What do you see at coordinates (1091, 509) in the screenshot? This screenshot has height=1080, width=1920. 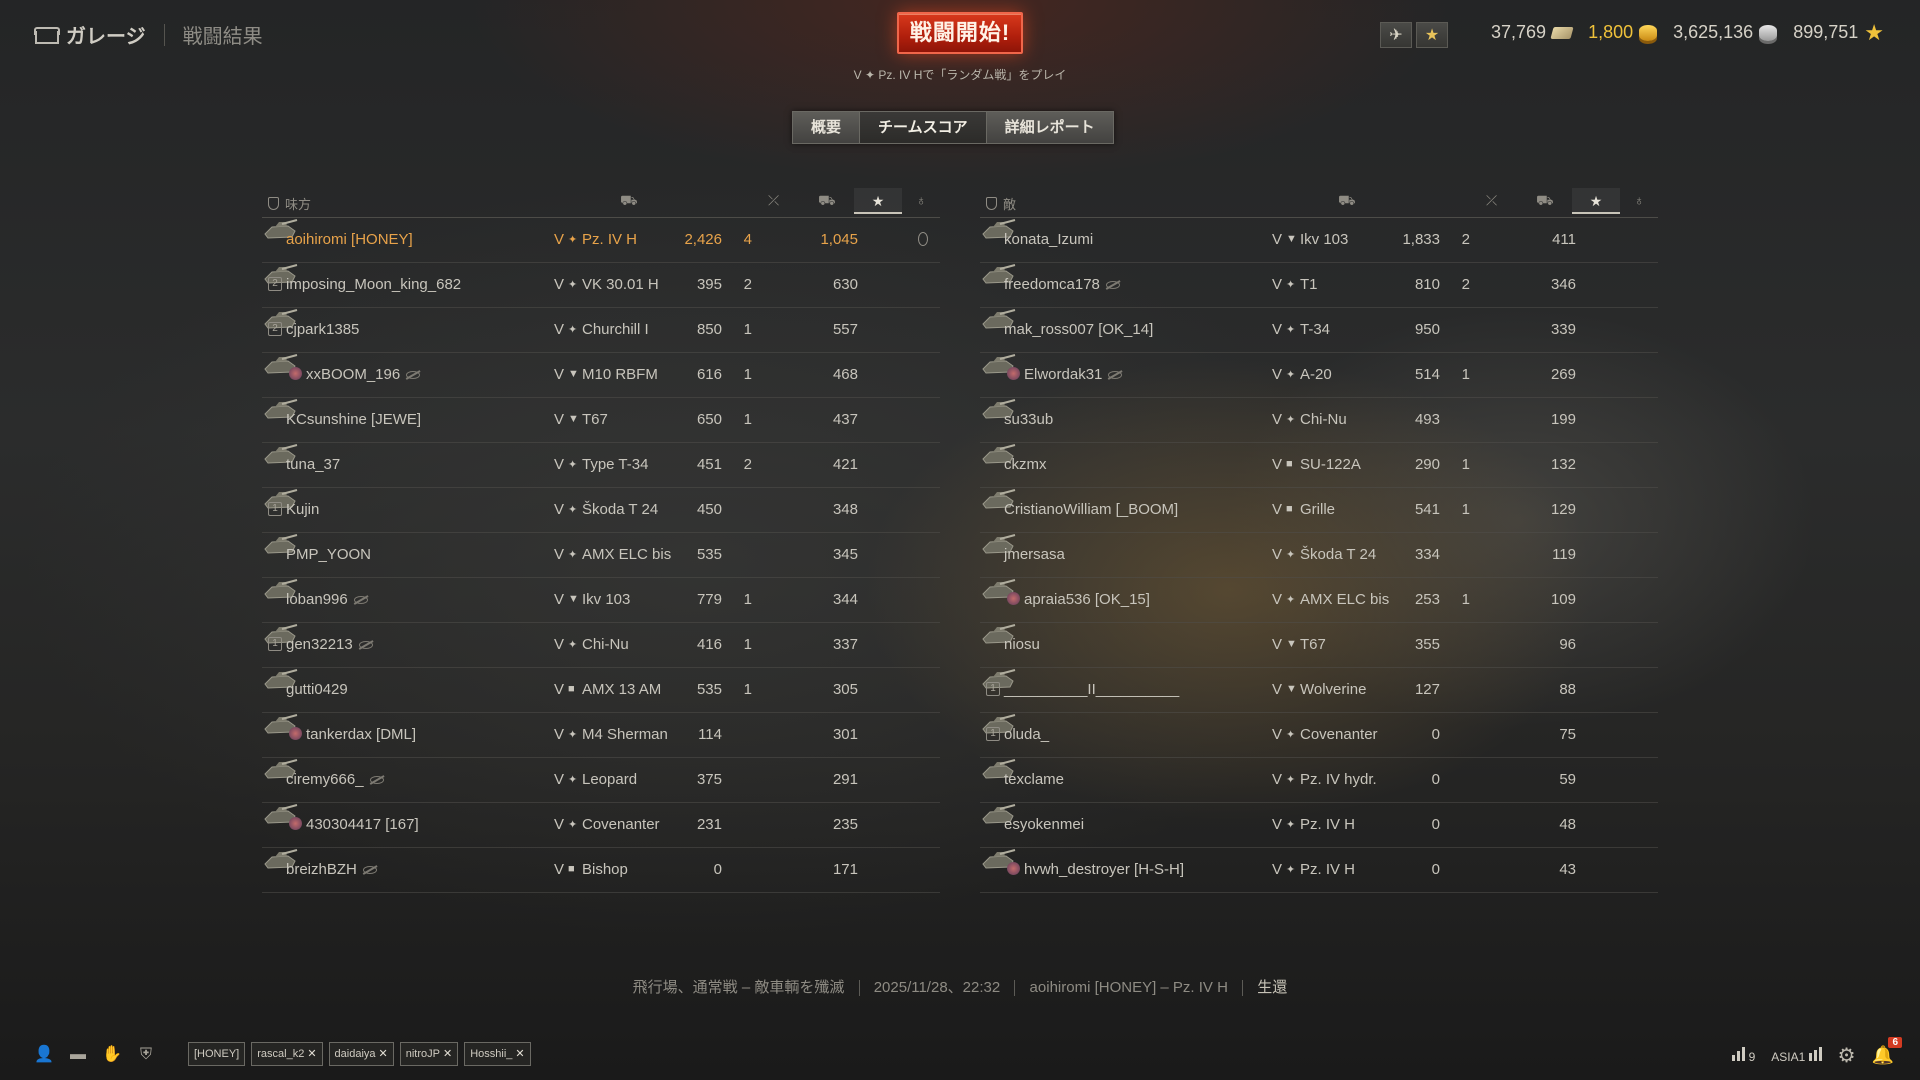 I see `player-name: CristianoWilliam [_BOOM]` at bounding box center [1091, 509].